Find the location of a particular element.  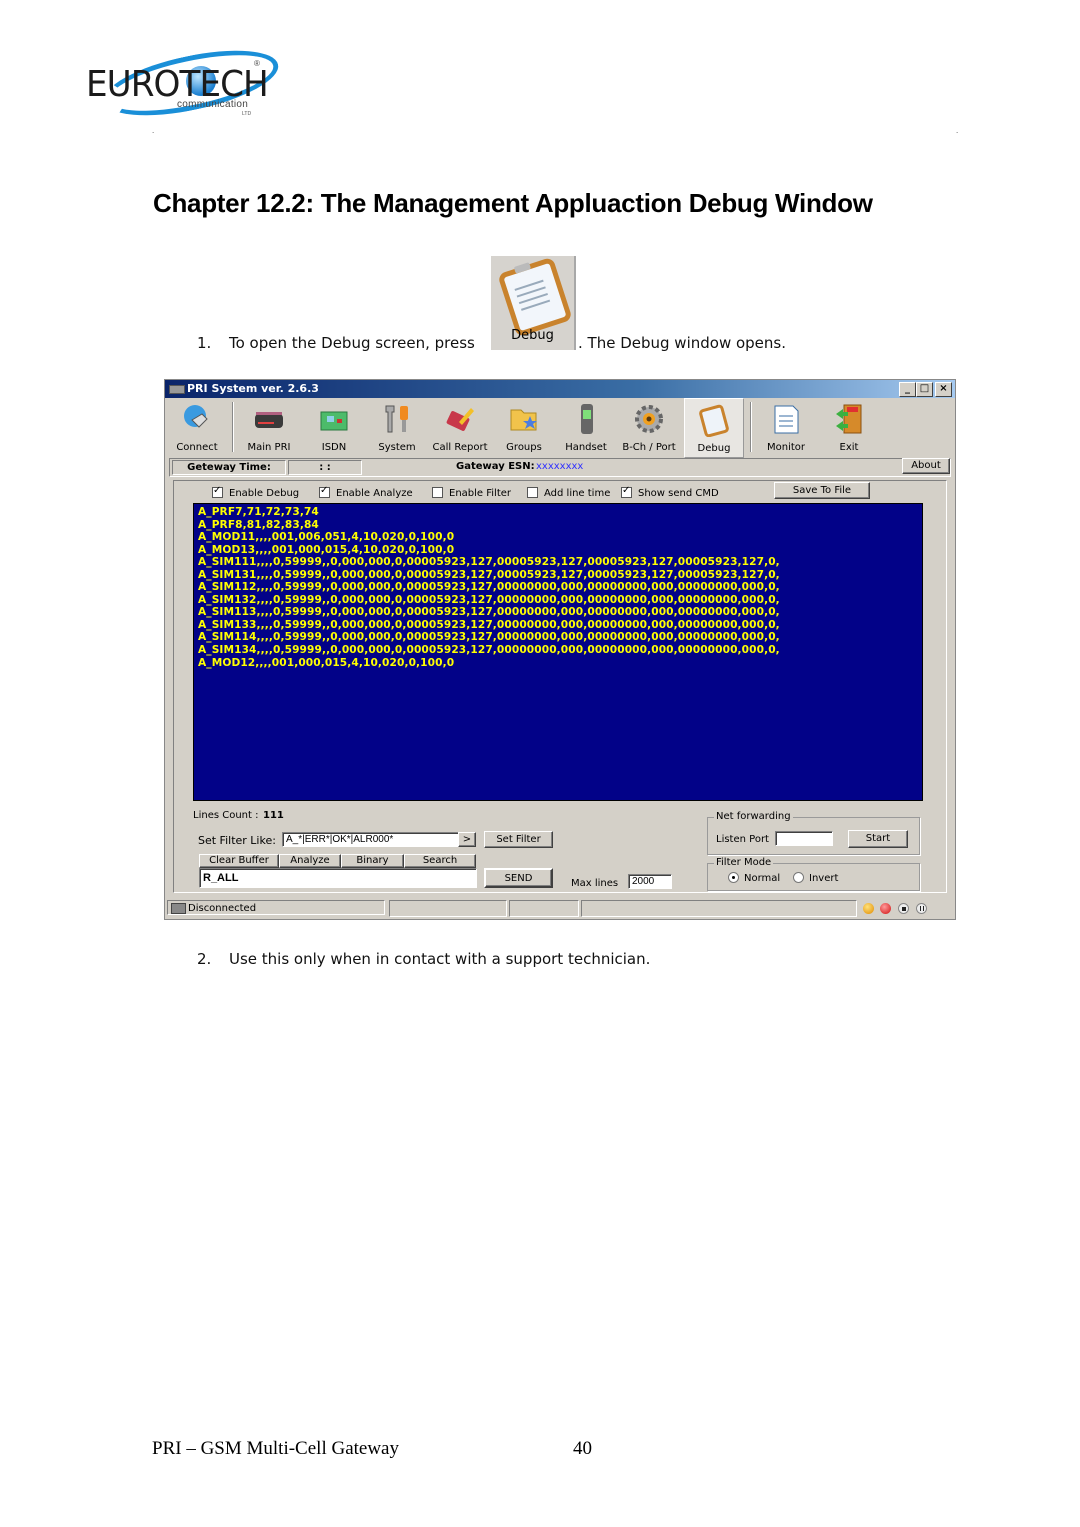

enable-analyze-checkbox: Enable Analyze is located at coordinates (366, 492).